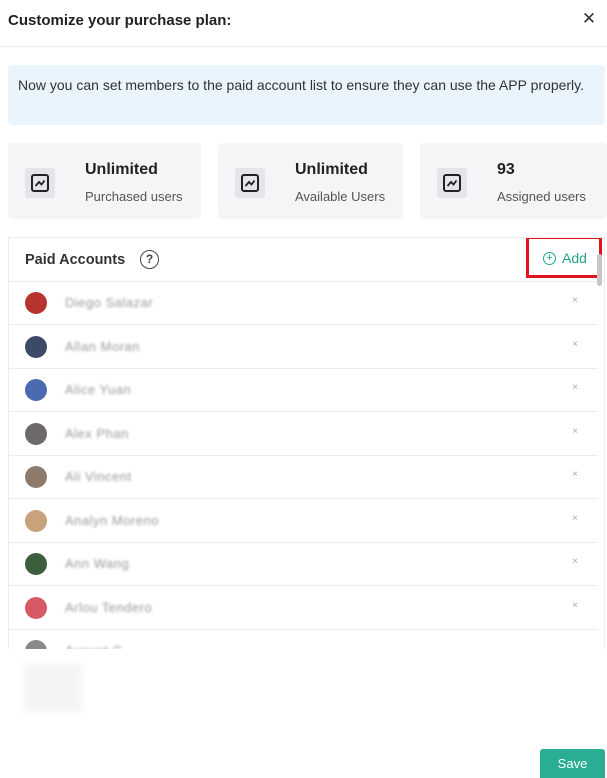  What do you see at coordinates (303, 347) in the screenshot?
I see `account-row: Allan Moran ×` at bounding box center [303, 347].